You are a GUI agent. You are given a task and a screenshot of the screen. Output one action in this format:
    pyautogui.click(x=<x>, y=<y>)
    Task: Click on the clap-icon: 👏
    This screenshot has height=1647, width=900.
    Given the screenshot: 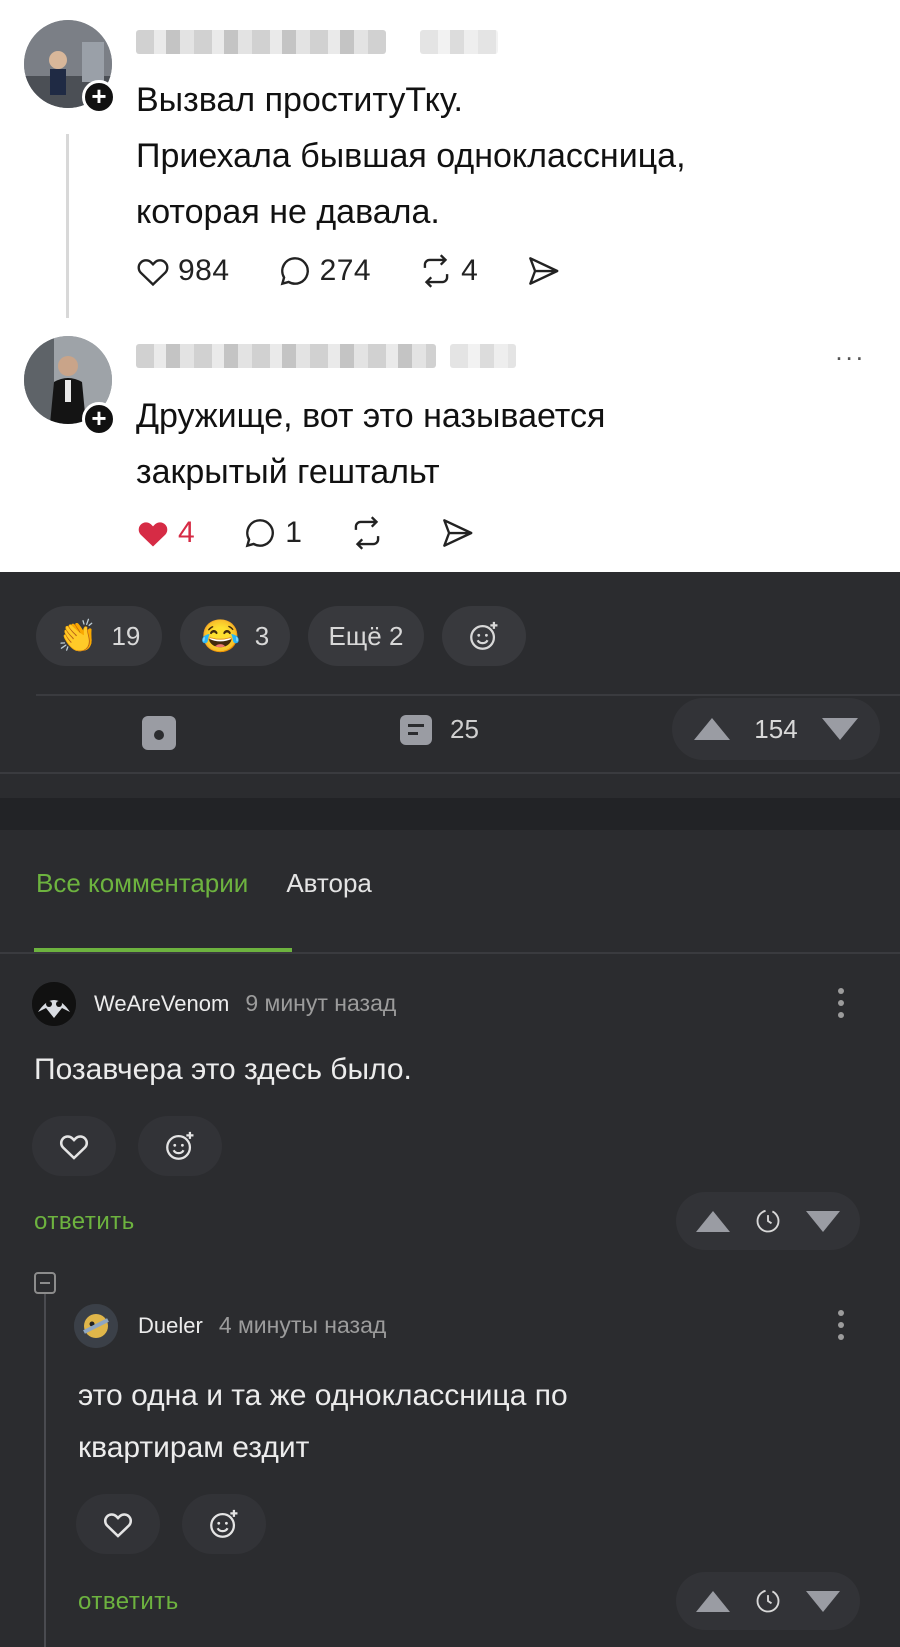 What is the action you would take?
    pyautogui.click(x=77, y=636)
    